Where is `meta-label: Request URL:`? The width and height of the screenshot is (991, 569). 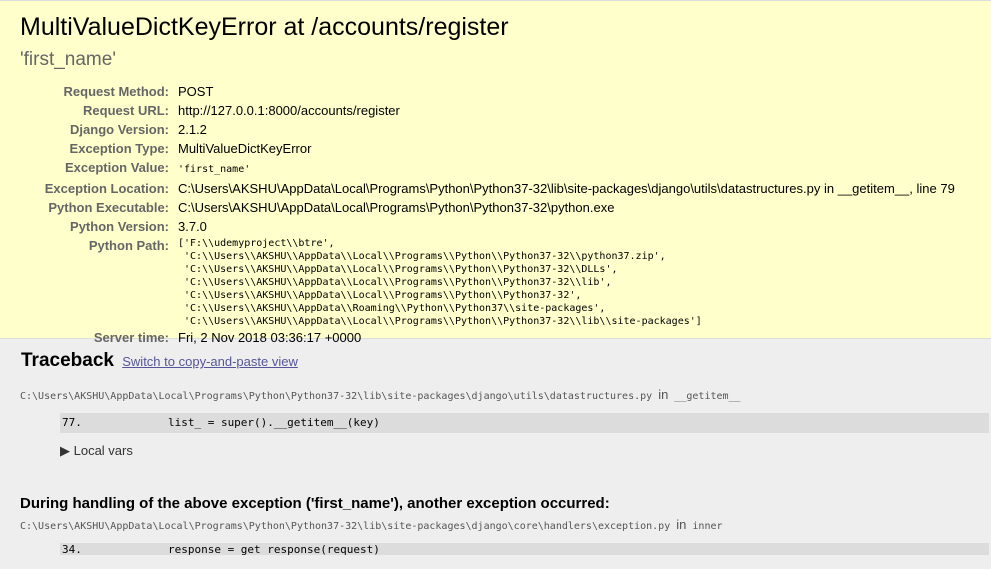
meta-label: Request URL: is located at coordinates (126, 110).